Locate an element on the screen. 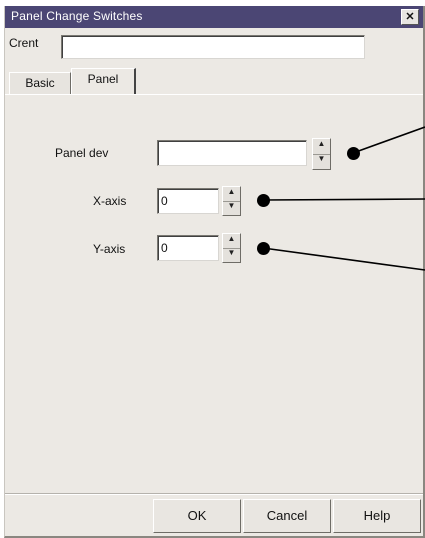 The image size is (425, 538). panel-dev-spinner: ▲ ▼ is located at coordinates (321, 154).